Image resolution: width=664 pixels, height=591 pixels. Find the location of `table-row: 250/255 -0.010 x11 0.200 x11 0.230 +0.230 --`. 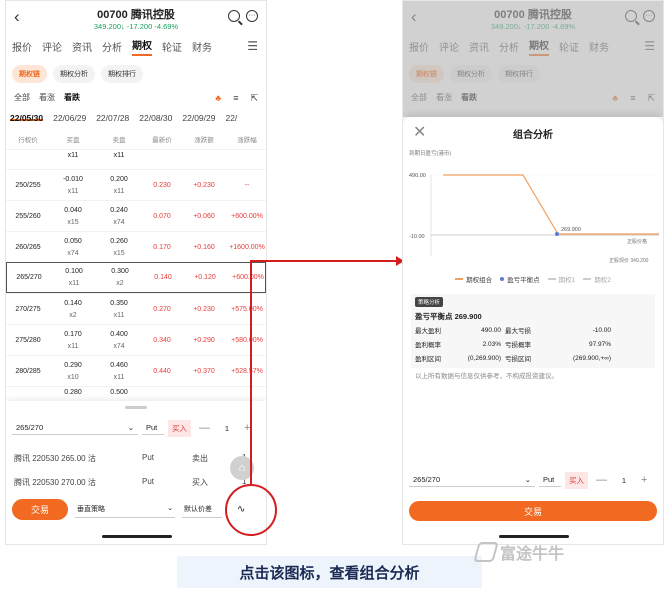

table-row: 250/255 -0.010 x11 0.200 x11 0.230 +0.230 -- is located at coordinates (136, 184).